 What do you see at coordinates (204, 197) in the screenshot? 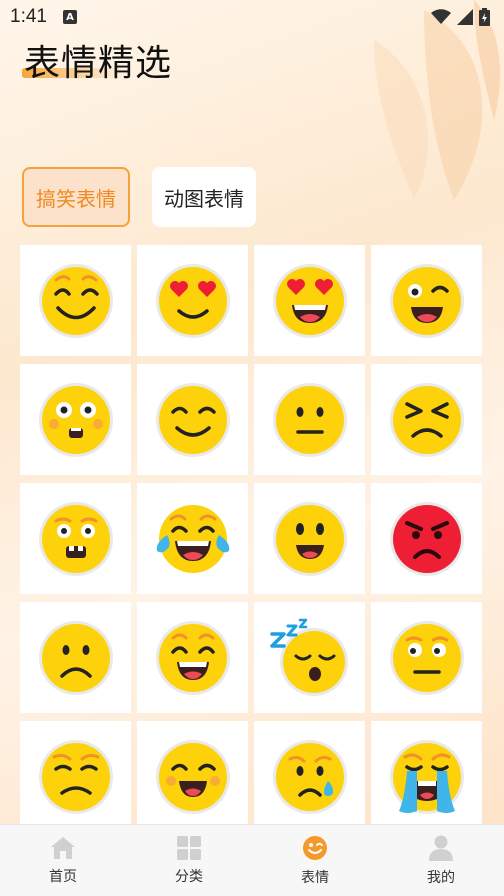
I see `tab-animated-emoji: 动图表情` at bounding box center [204, 197].